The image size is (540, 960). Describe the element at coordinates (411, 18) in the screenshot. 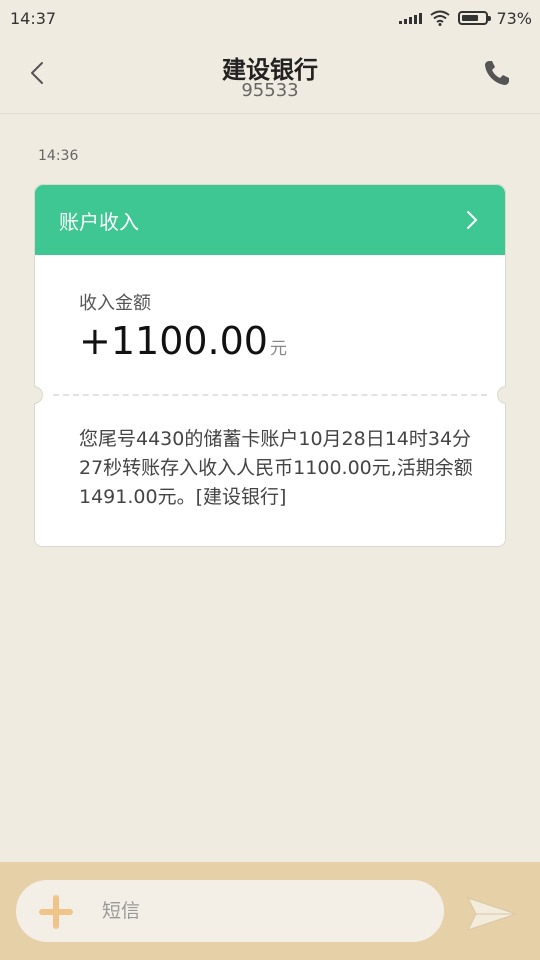

I see `signal-icon` at that location.